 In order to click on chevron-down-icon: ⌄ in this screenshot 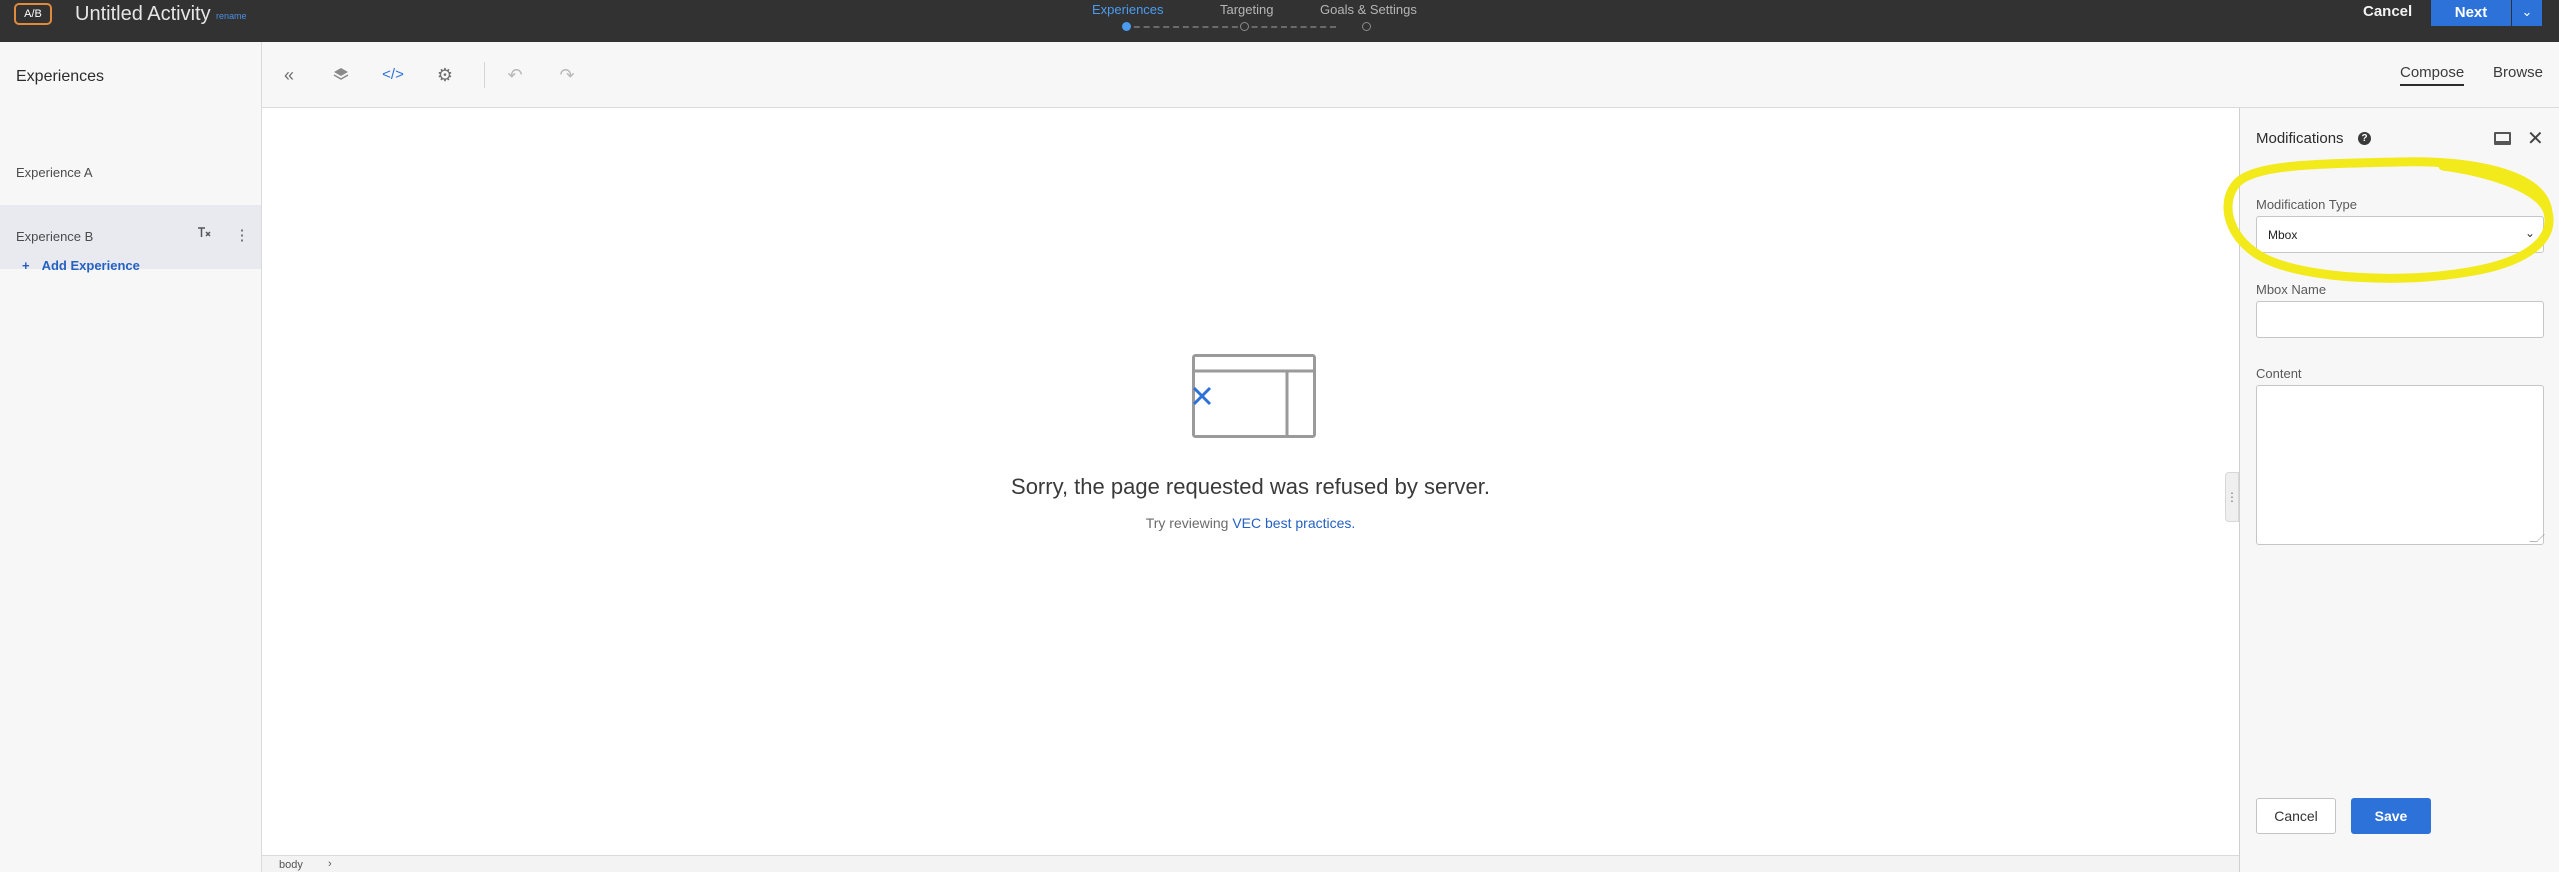, I will do `click(2529, 233)`.